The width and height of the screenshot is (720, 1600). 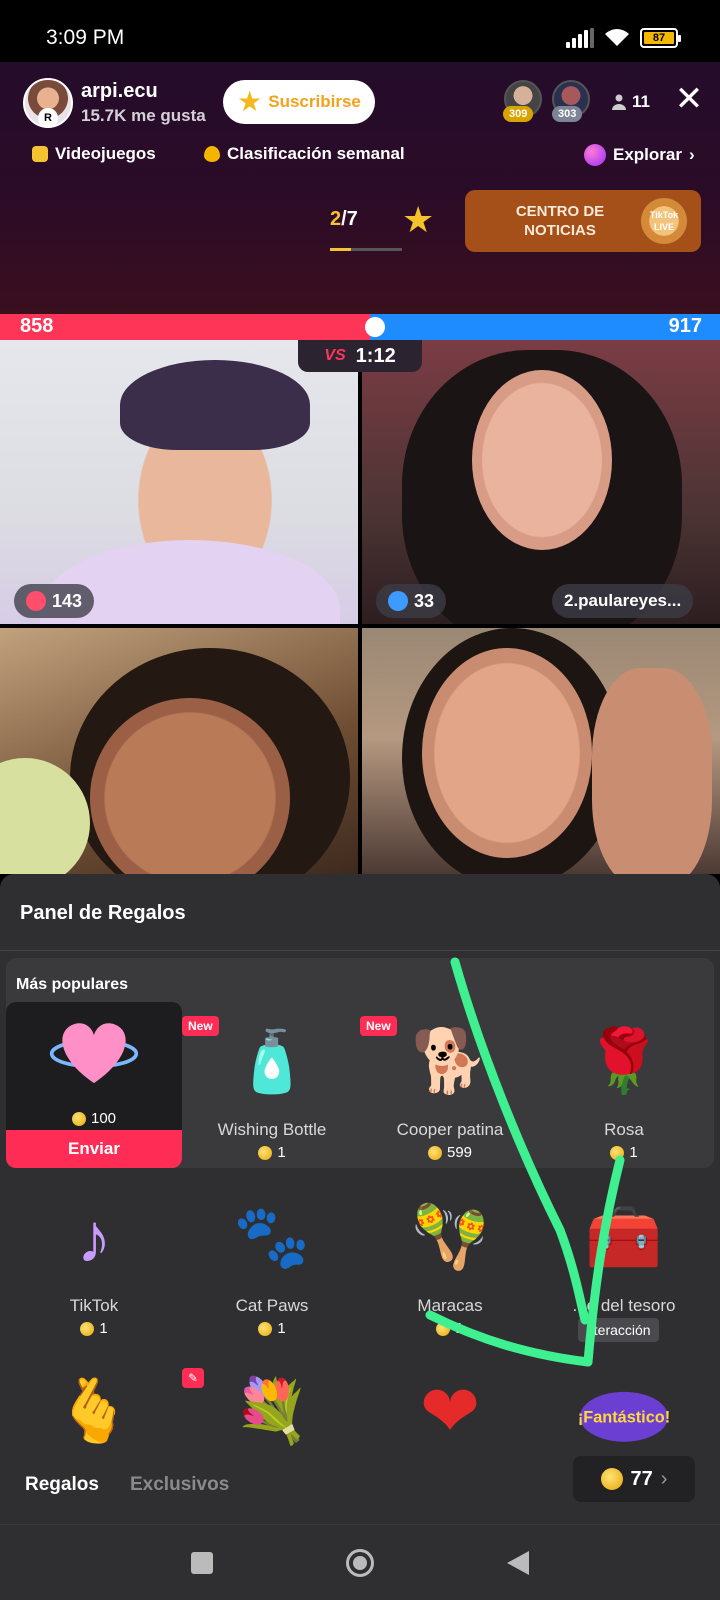 I want to click on person-icon, so click(x=619, y=102).